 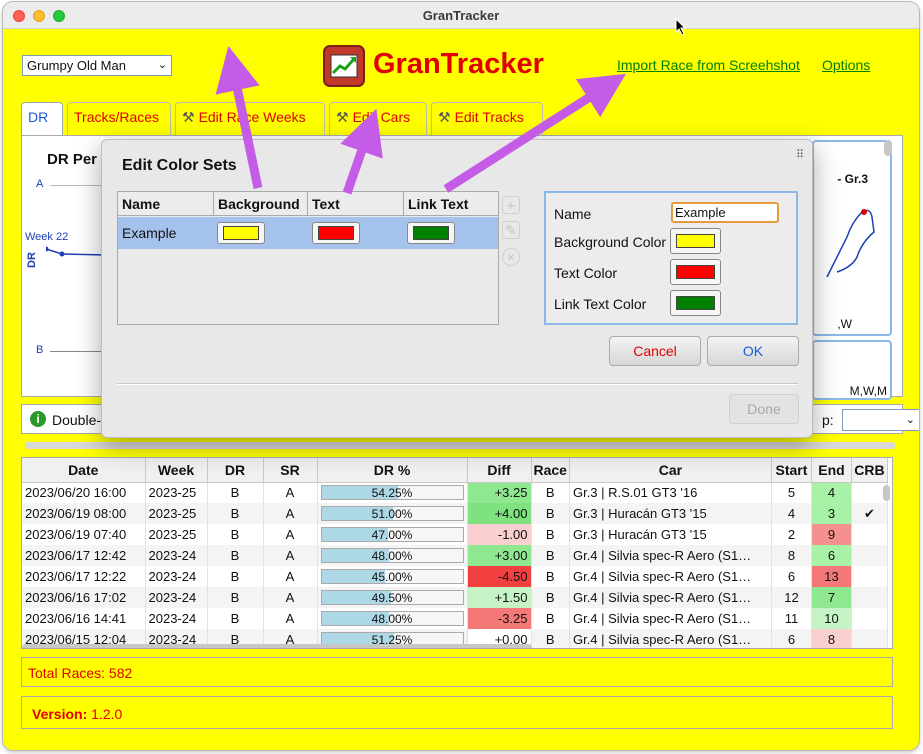 I want to click on tab-tracks-races: Tracks/Races, so click(x=119, y=119).